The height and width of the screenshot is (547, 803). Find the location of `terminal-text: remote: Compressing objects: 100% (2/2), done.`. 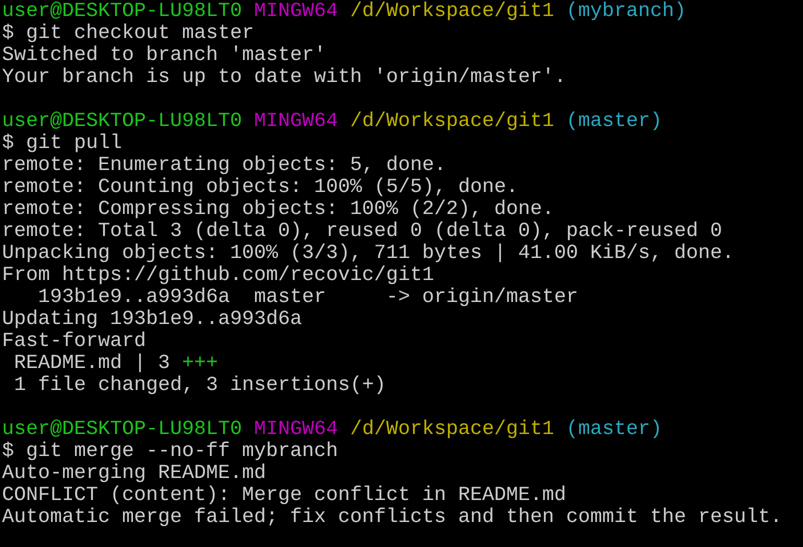

terminal-text: remote: Compressing objects: 100% (2/2), done. is located at coordinates (278, 210).